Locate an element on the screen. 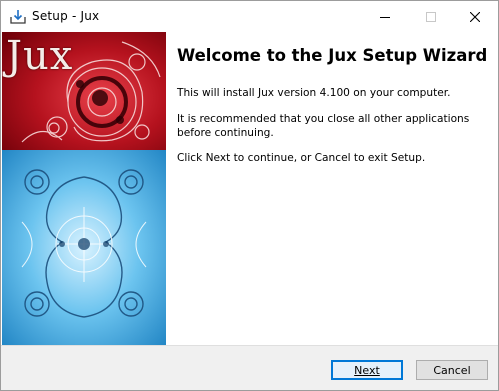 This screenshot has height=391, width=499. maximize-icon is located at coordinates (431, 16).